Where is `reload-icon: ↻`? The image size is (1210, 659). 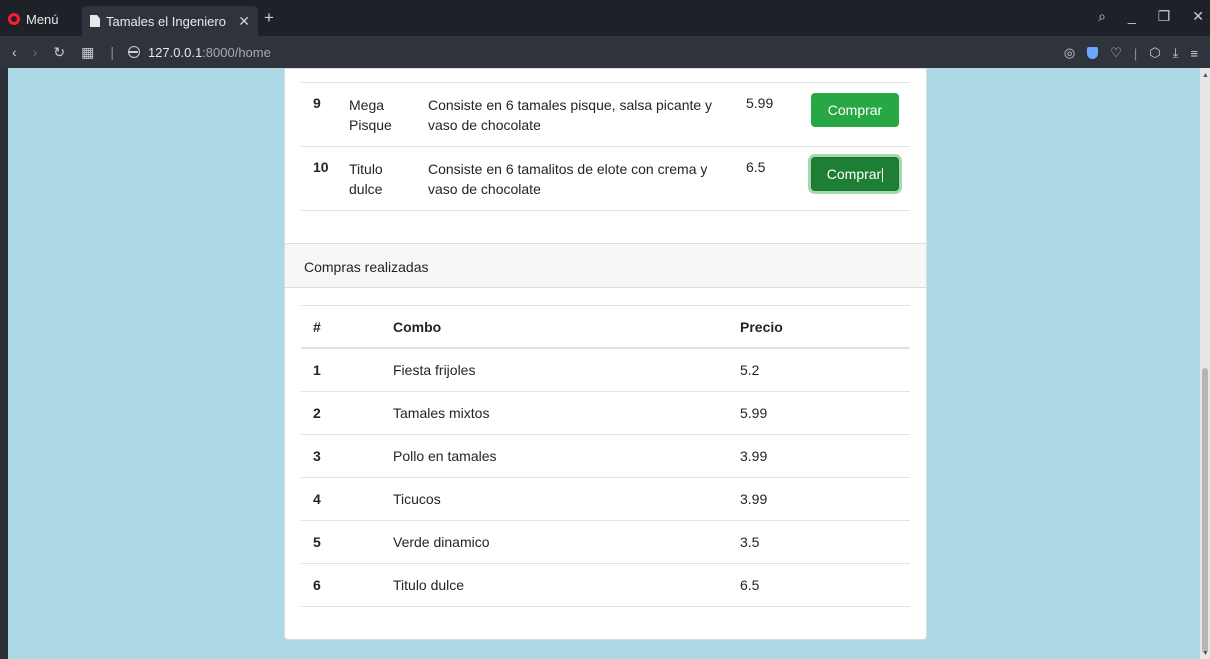 reload-icon: ↻ is located at coordinates (59, 52).